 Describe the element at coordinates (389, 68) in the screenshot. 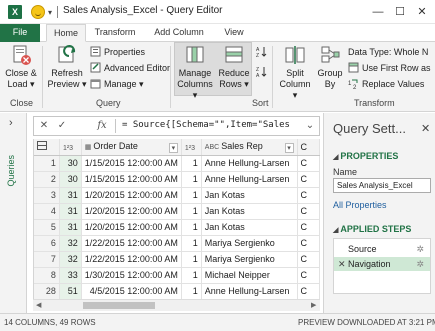

I see `use-first-row-headers-button: Use First Row as` at that location.